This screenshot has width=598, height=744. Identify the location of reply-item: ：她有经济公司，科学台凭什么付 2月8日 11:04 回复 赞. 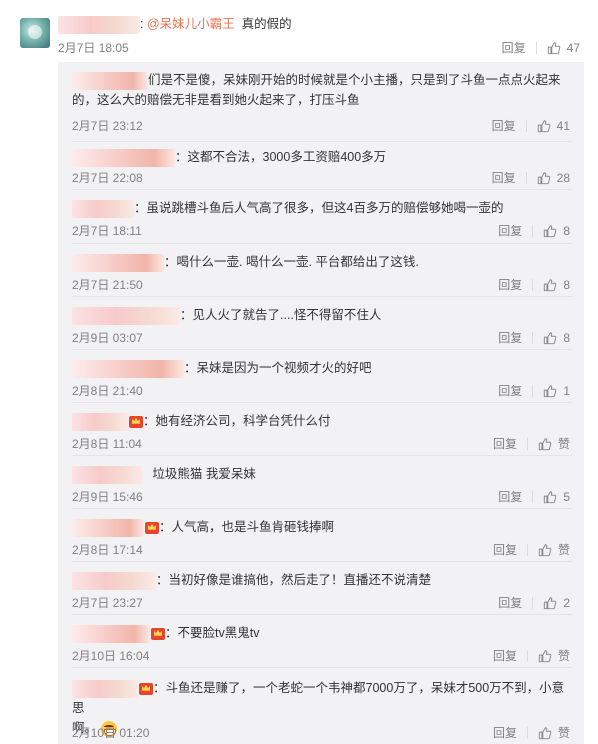
(321, 429).